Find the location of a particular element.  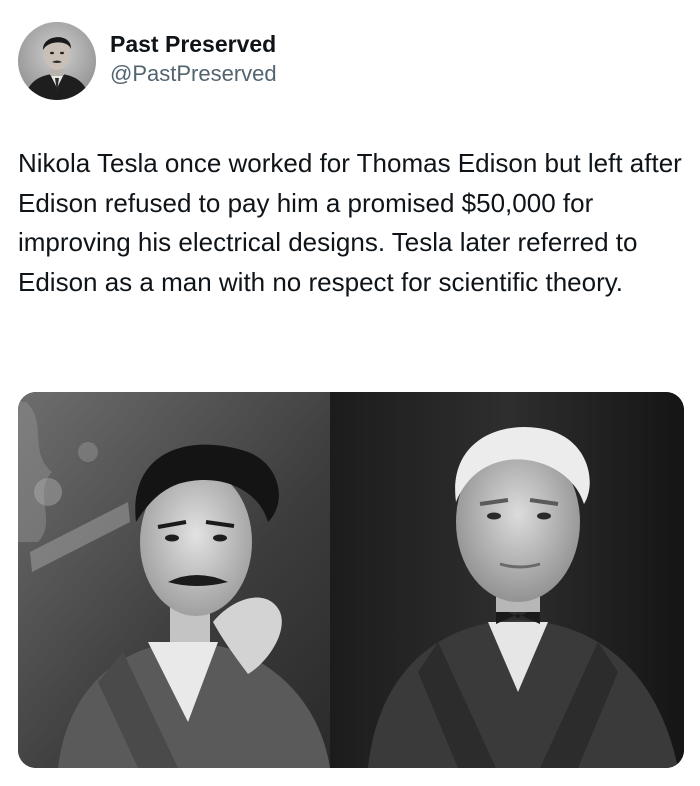

avatar is located at coordinates (57, 61).